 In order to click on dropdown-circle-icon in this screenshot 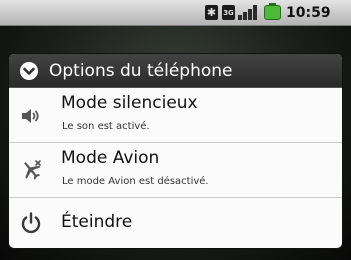, I will do `click(29, 71)`.